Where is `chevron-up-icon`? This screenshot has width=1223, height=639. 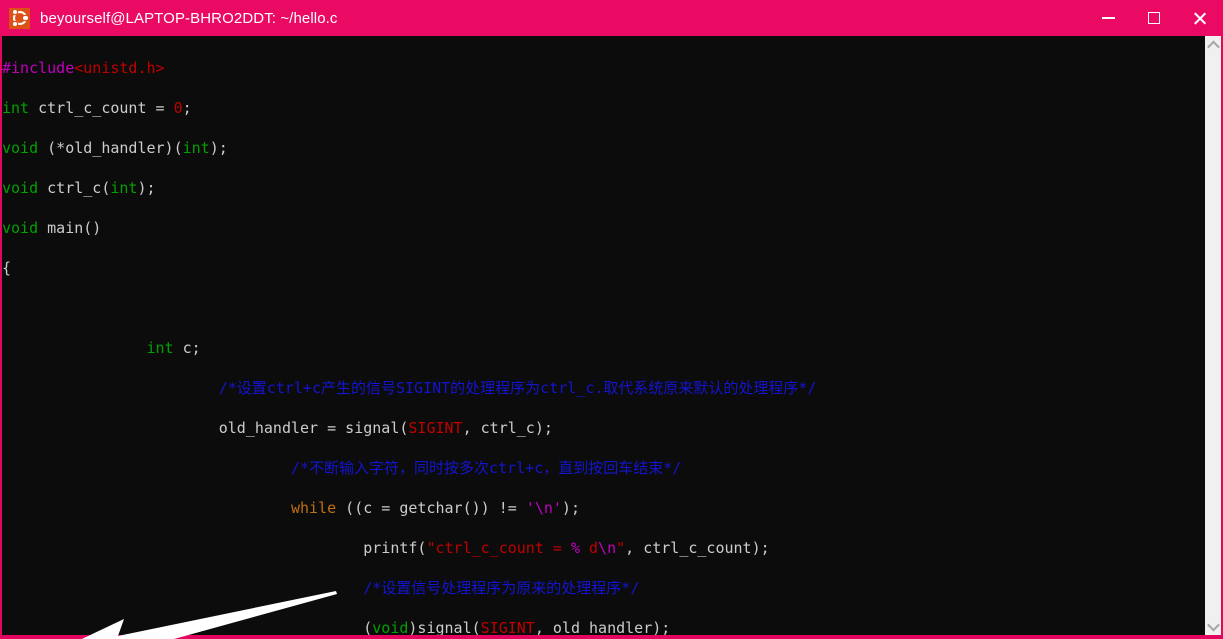 chevron-up-icon is located at coordinates (1213, 46).